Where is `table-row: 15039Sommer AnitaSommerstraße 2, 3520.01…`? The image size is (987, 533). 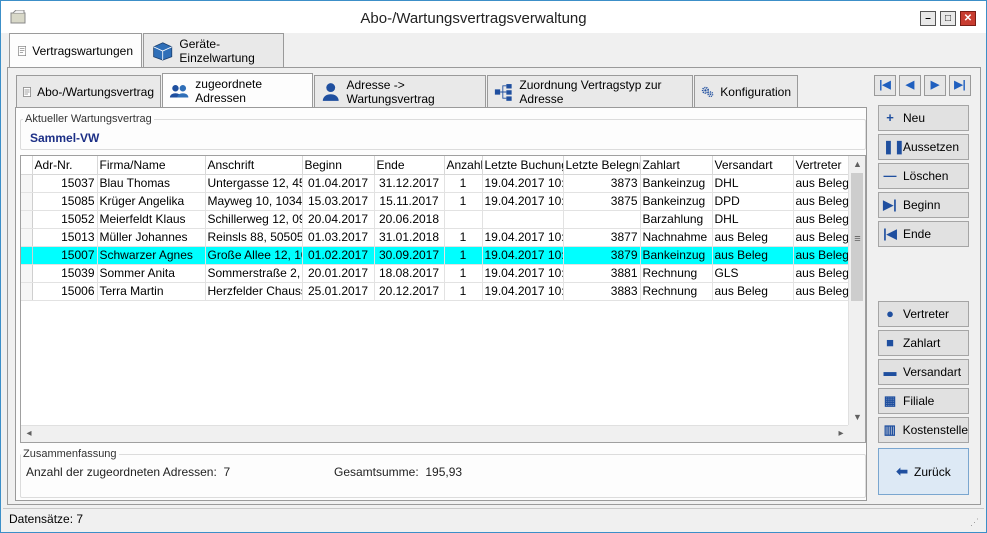
table-row: 15039Sommer AnitaSommerstraße 2, 3520.01… is located at coordinates (435, 273).